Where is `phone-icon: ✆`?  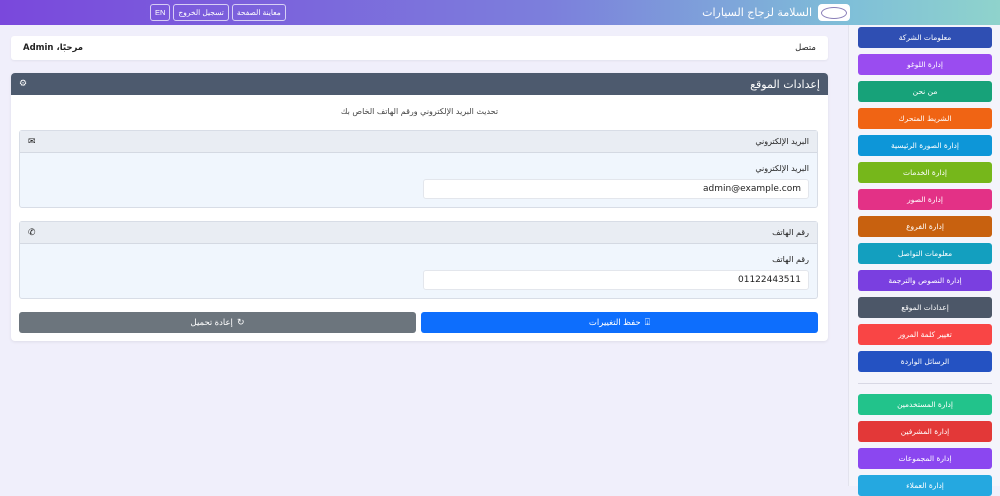
phone-icon: ✆ is located at coordinates (32, 232).